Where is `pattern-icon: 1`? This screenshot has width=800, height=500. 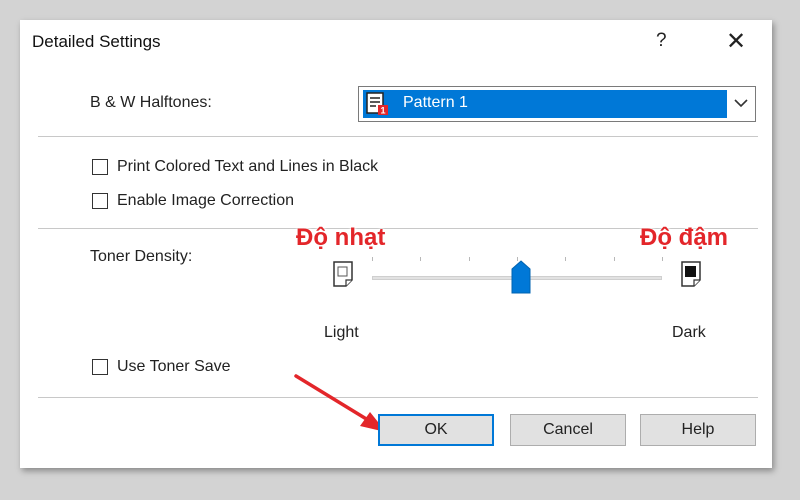 pattern-icon: 1 is located at coordinates (377, 104).